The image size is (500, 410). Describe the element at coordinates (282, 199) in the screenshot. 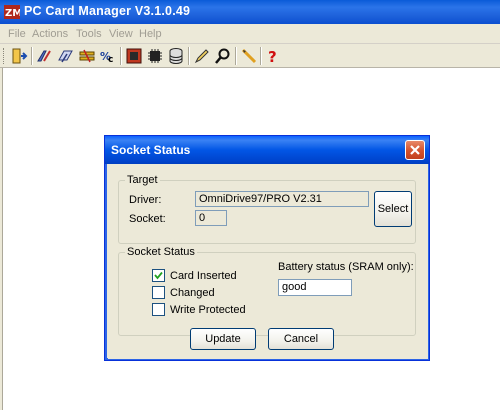

I see `driver-field: OmniDrive97/PRO V2.31` at that location.